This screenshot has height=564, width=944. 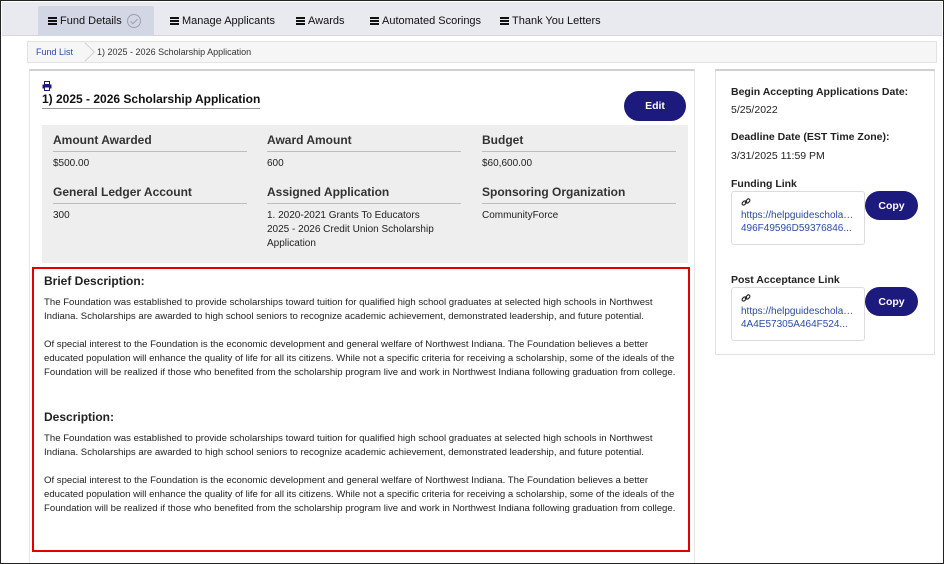 I want to click on field-budget: Budget $60,600.00, so click(x=579, y=152).